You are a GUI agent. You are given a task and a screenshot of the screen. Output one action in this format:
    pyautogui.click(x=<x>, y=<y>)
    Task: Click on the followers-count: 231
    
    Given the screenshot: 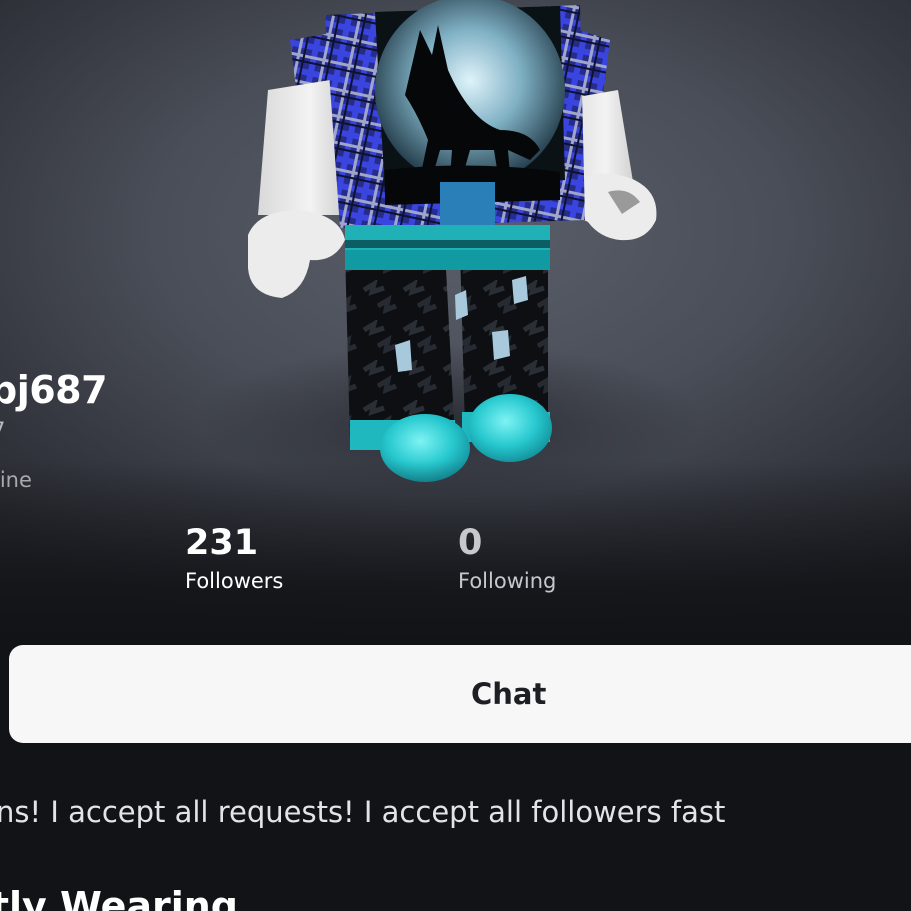 What is the action you would take?
    pyautogui.click(x=222, y=543)
    